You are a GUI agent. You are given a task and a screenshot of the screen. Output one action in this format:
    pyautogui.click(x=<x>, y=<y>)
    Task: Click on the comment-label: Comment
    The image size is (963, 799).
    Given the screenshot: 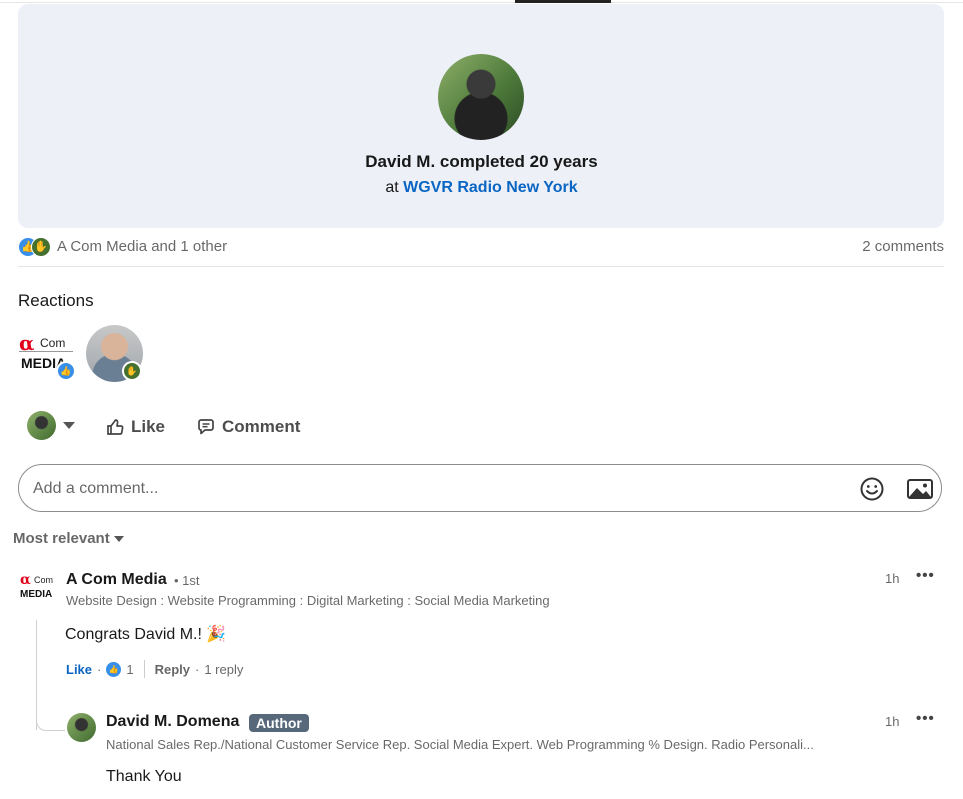 What is the action you would take?
    pyautogui.click(x=261, y=426)
    